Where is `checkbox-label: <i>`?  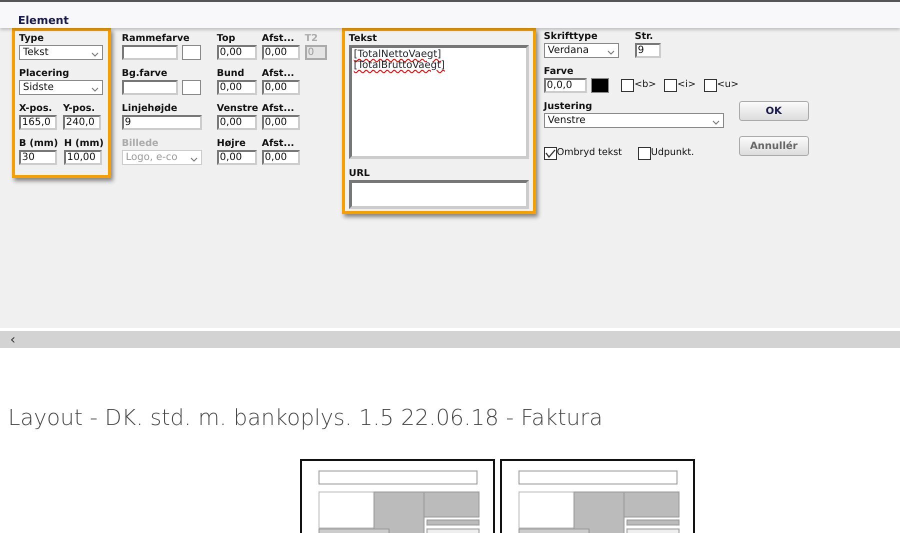 checkbox-label: <i> is located at coordinates (686, 85).